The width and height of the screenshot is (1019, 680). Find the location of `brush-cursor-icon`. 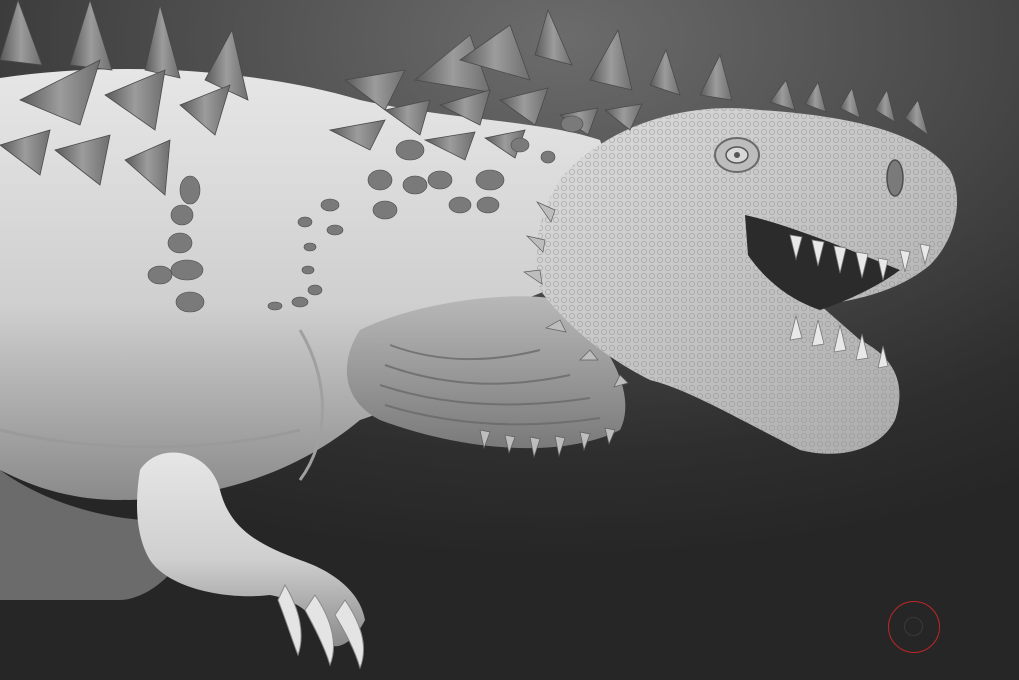

brush-cursor-icon is located at coordinates (914, 627).